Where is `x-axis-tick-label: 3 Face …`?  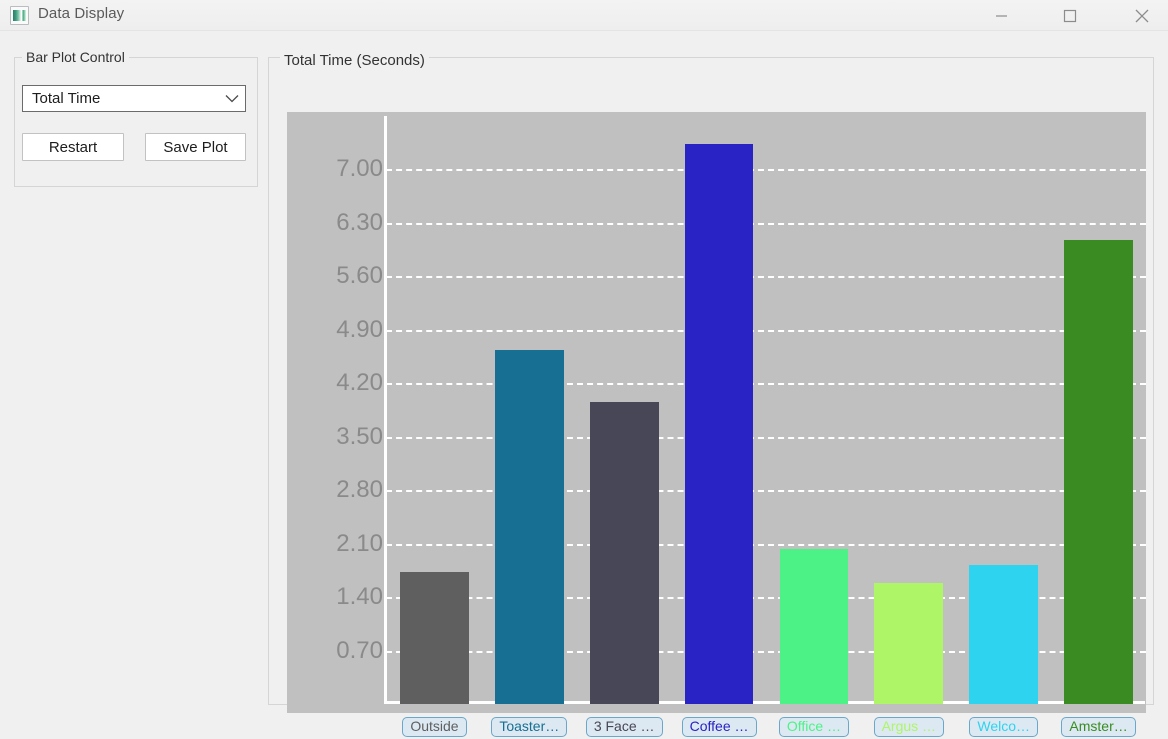 x-axis-tick-label: 3 Face … is located at coordinates (624, 727).